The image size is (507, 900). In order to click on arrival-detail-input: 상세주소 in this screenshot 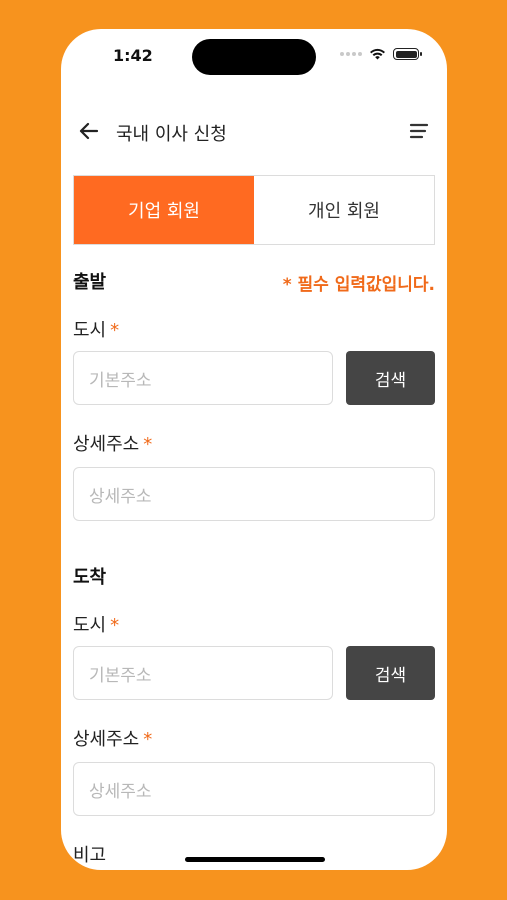, I will do `click(254, 789)`.